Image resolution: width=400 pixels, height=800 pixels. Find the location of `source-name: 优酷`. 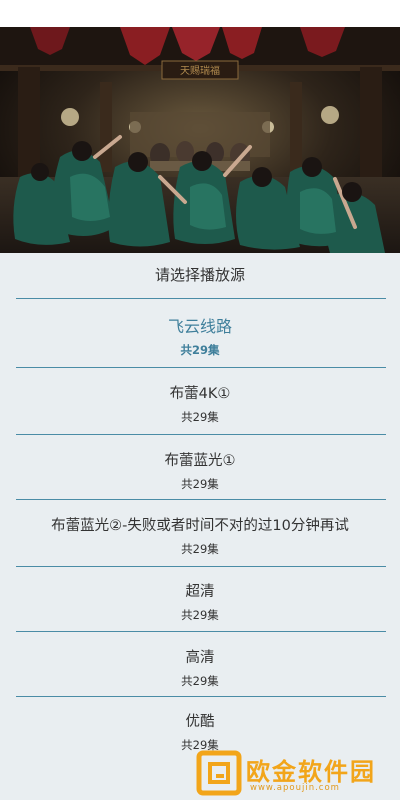

source-name: 优酷 is located at coordinates (200, 722).